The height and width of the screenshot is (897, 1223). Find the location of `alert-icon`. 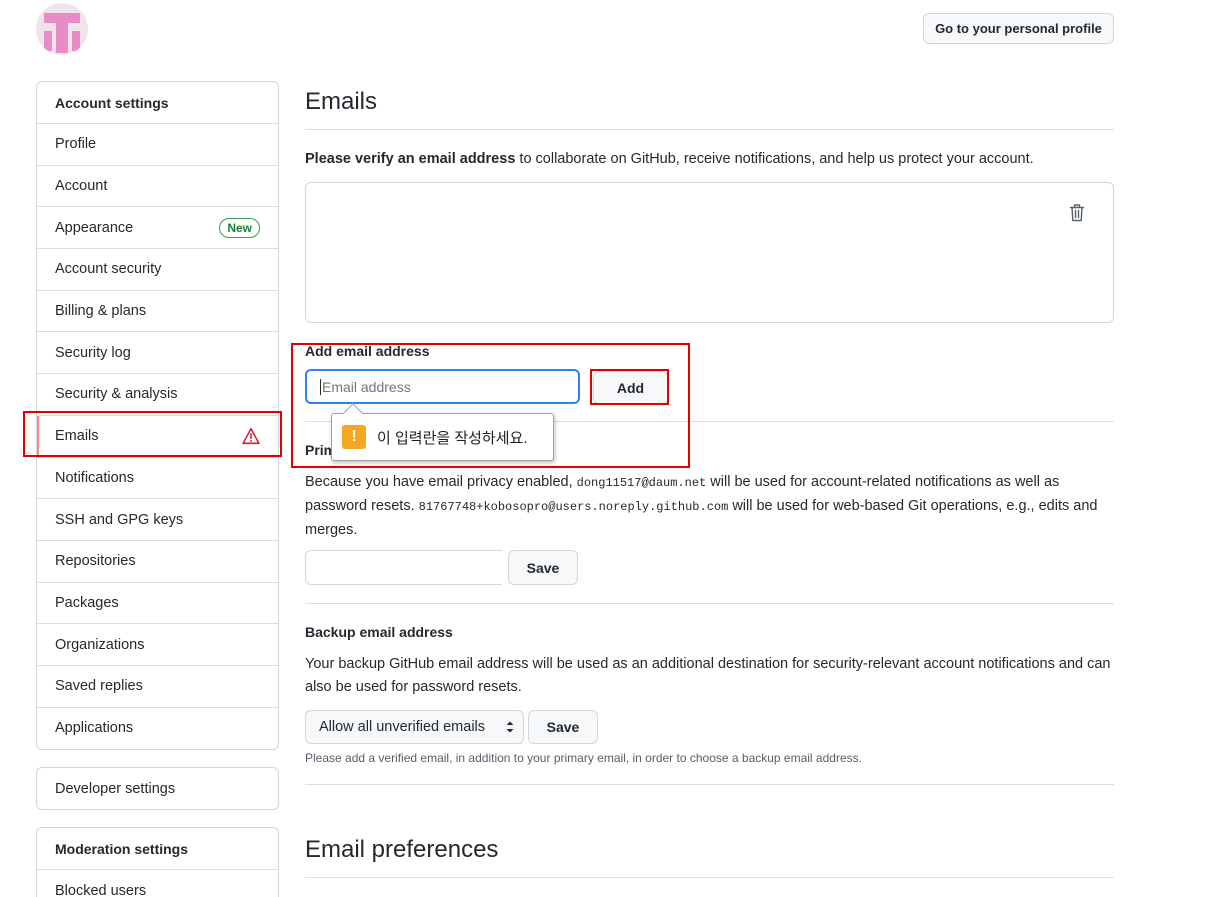

alert-icon is located at coordinates (251, 436).